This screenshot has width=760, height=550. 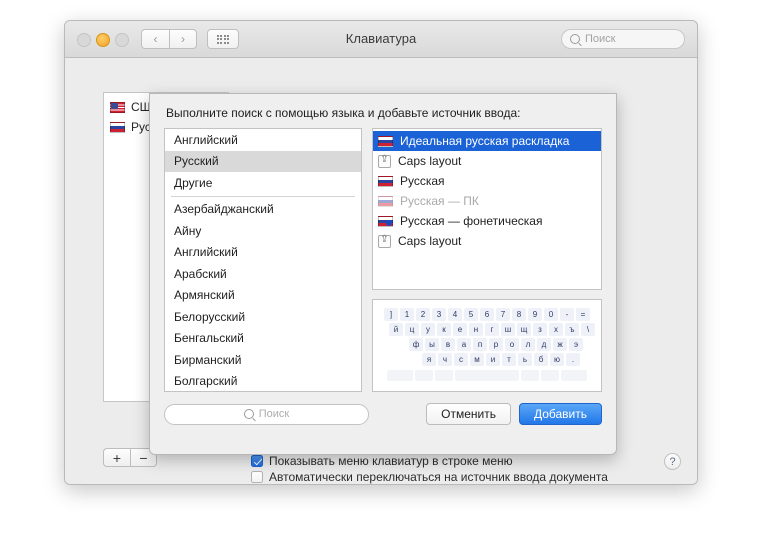 What do you see at coordinates (496, 344) in the screenshot?
I see `keyboard-key: р` at bounding box center [496, 344].